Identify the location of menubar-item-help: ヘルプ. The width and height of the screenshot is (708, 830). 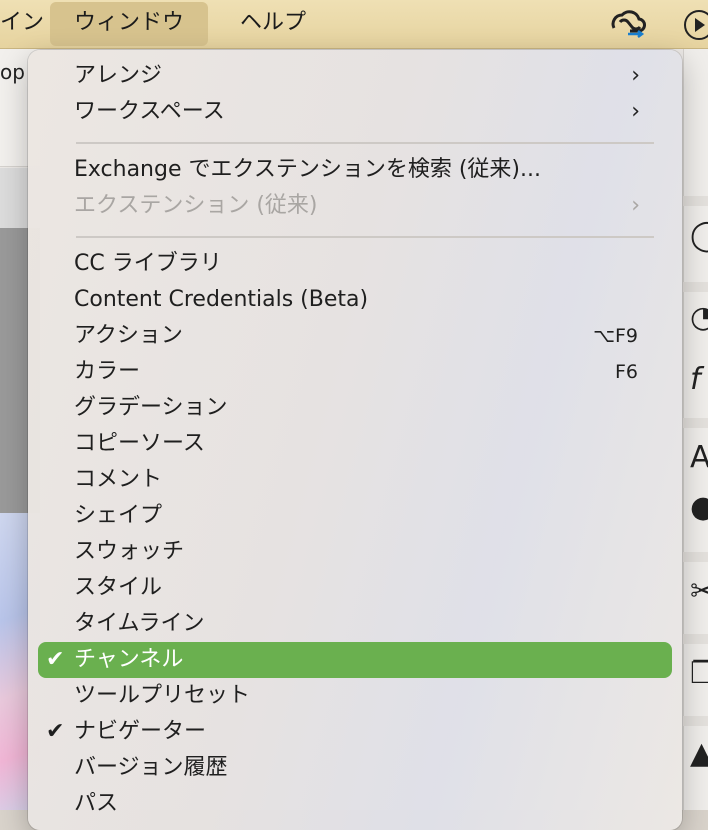
(273, 24).